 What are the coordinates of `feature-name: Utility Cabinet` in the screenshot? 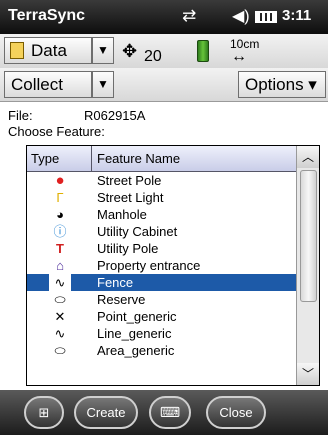 It's located at (137, 231).